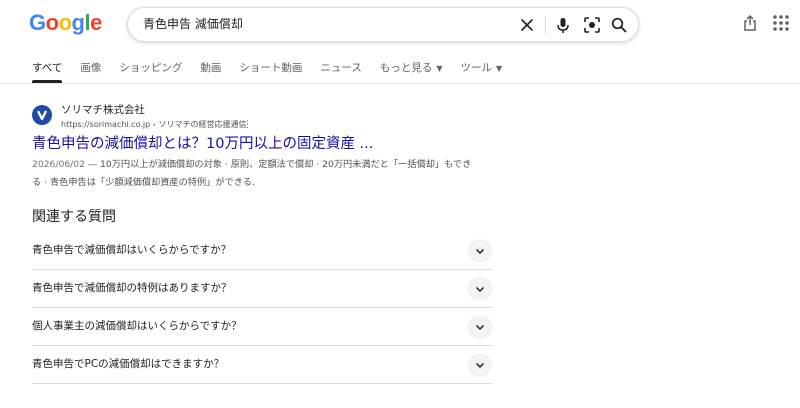 This screenshot has height=408, width=800. Describe the element at coordinates (42, 115) in the screenshot. I see `site-favicon-icon` at that location.